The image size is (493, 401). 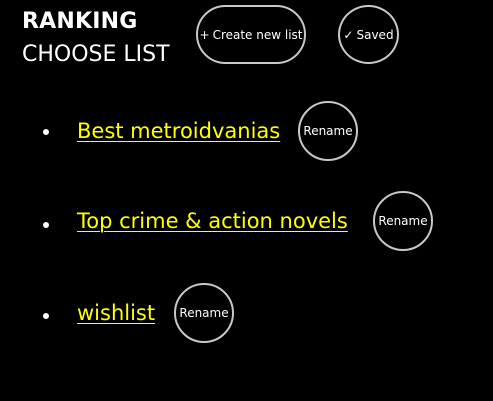 I want to click on create-new-list-button: + Create new list, so click(x=251, y=34).